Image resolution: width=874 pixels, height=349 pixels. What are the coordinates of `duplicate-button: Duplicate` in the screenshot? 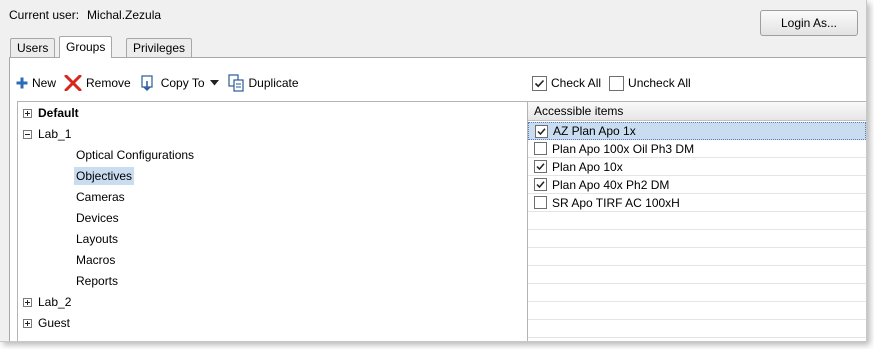 It's located at (263, 83).